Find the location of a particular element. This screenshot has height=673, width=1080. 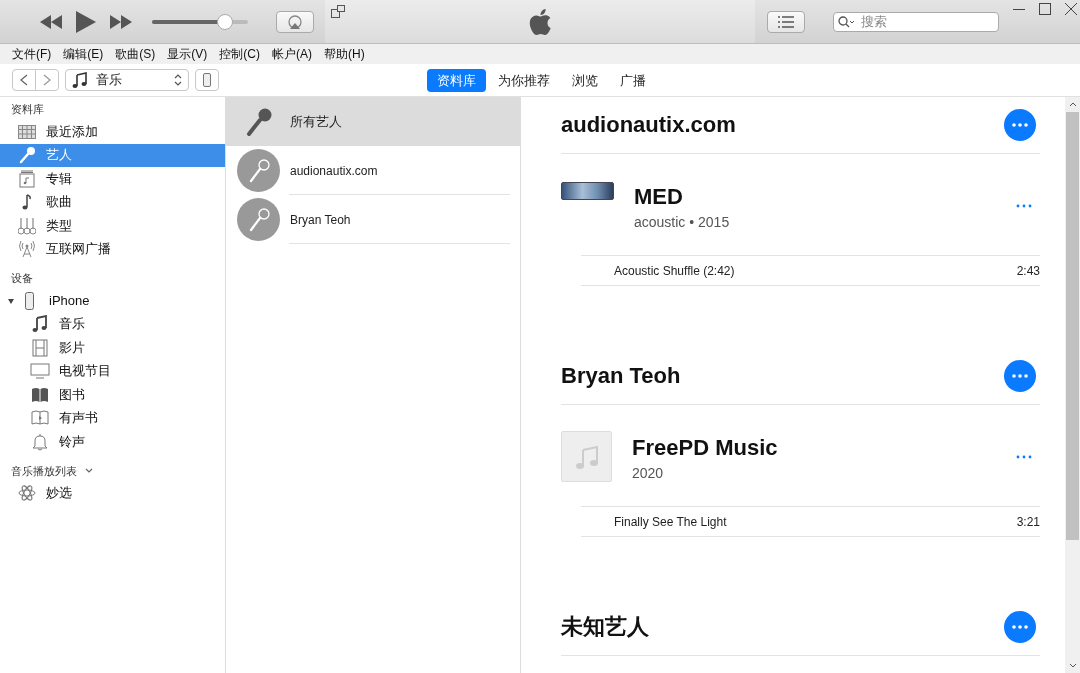

list-icon is located at coordinates (786, 21).